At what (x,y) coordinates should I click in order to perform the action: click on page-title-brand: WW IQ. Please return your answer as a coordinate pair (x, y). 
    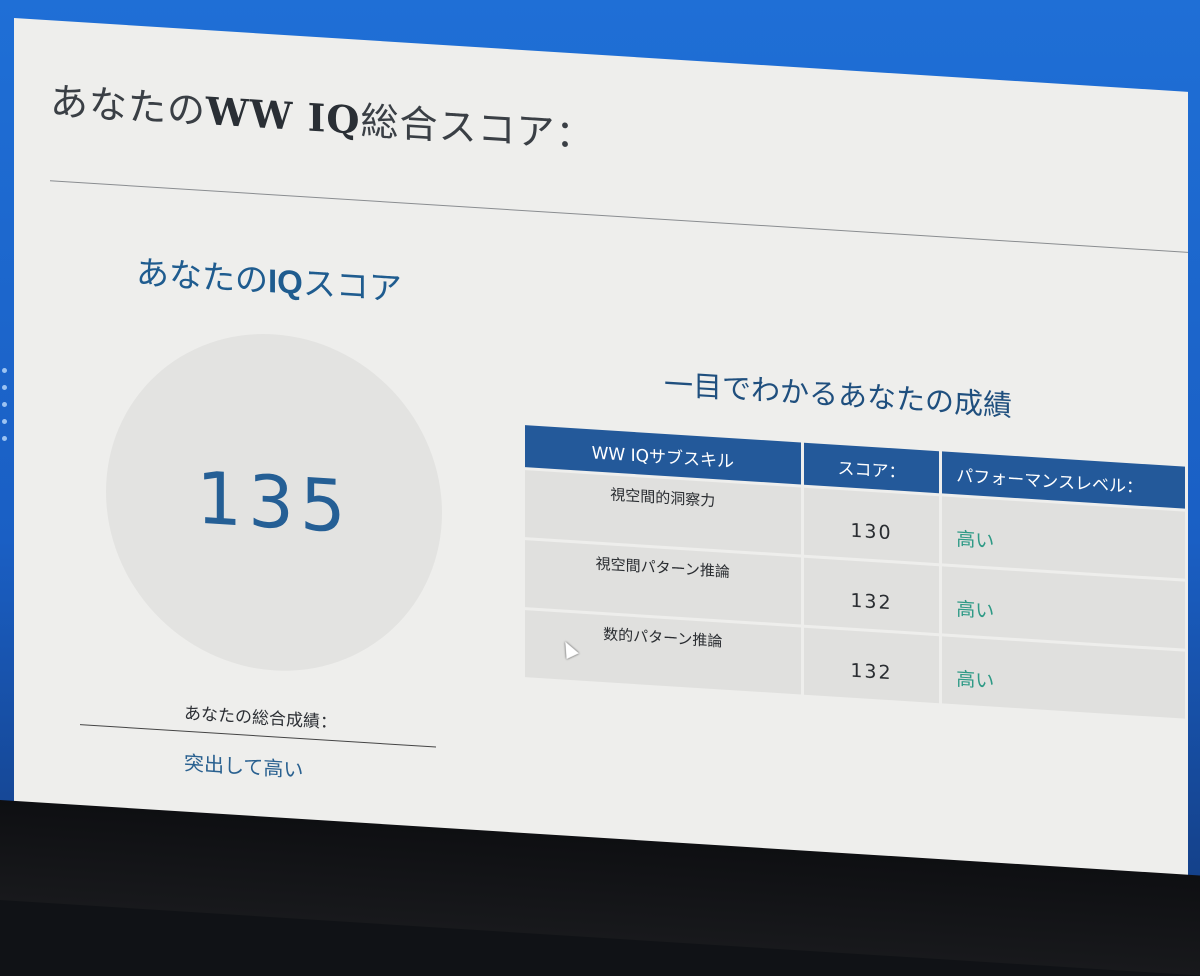
    Looking at the image, I should click on (283, 115).